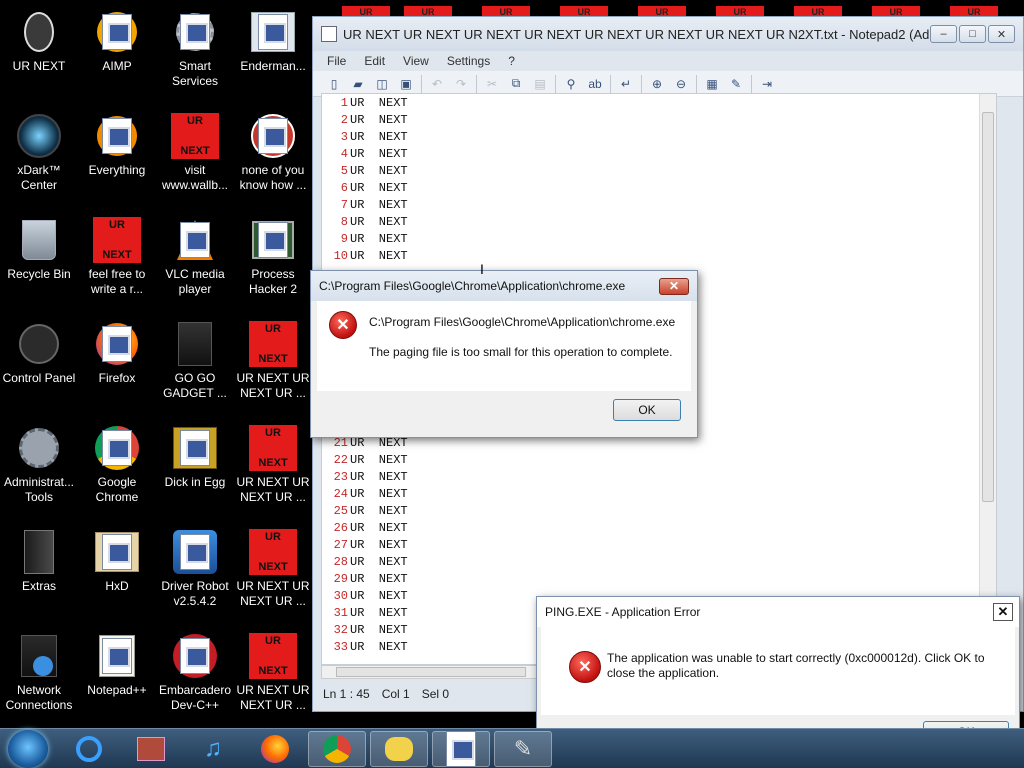 This screenshot has height=768, width=1024. What do you see at coordinates (336, 61) in the screenshot?
I see `menu-file: File` at bounding box center [336, 61].